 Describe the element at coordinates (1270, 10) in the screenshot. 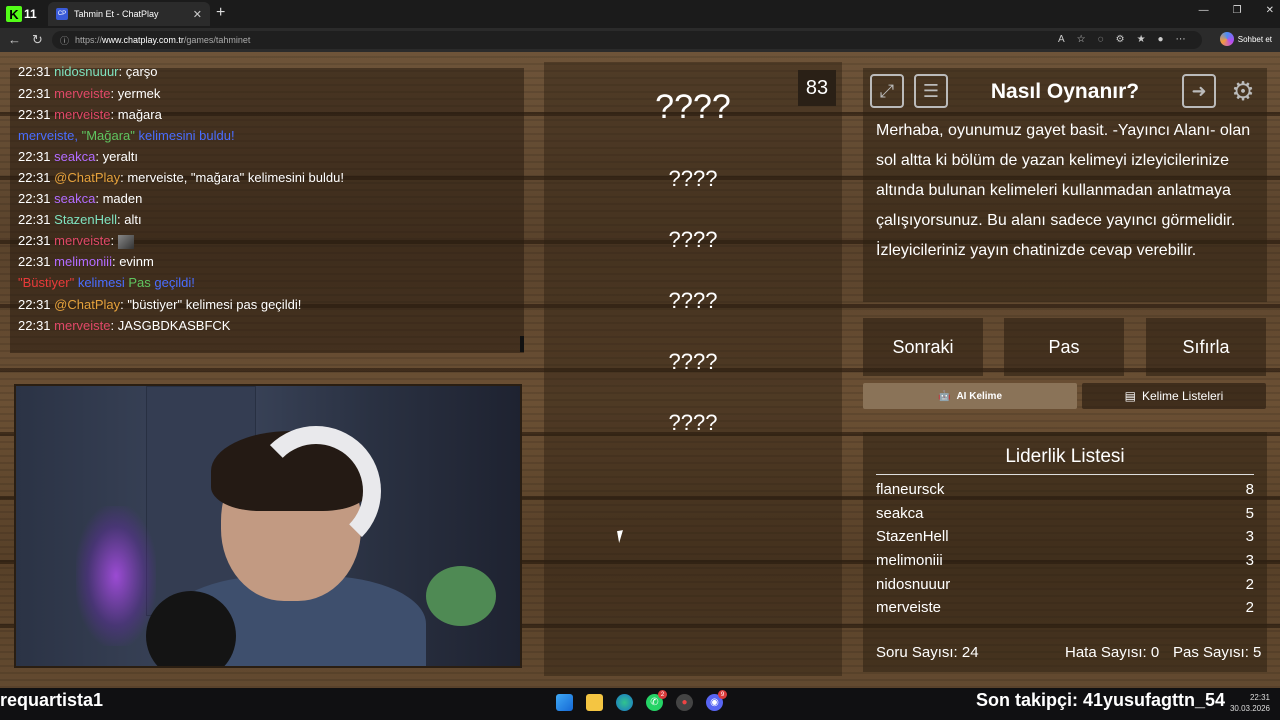

I see `close-window-icon: ✕` at that location.